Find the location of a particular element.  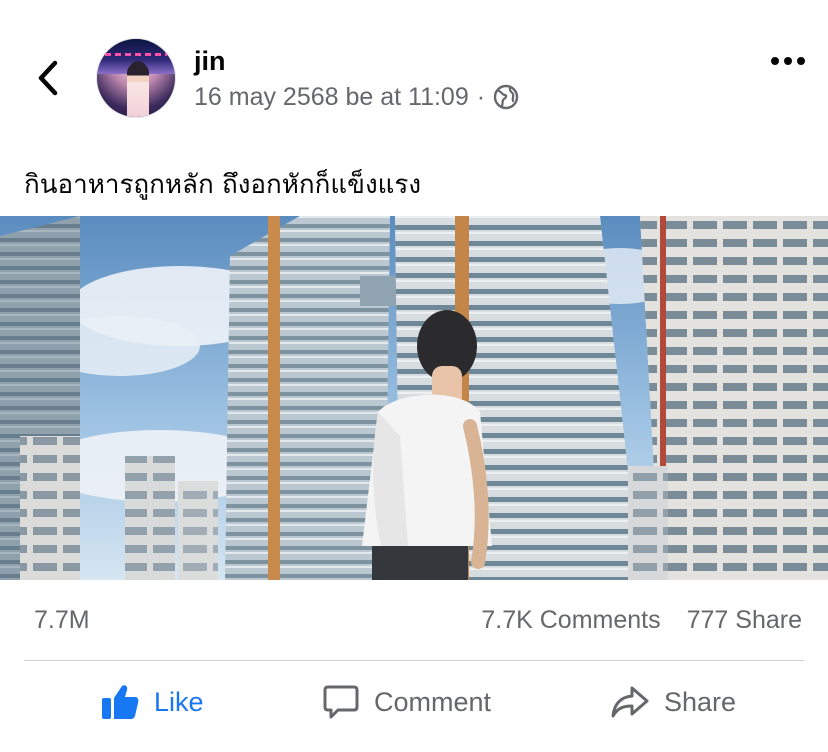

post-timestamp: 16 may 2568 be at 11:09 is located at coordinates (331, 97).